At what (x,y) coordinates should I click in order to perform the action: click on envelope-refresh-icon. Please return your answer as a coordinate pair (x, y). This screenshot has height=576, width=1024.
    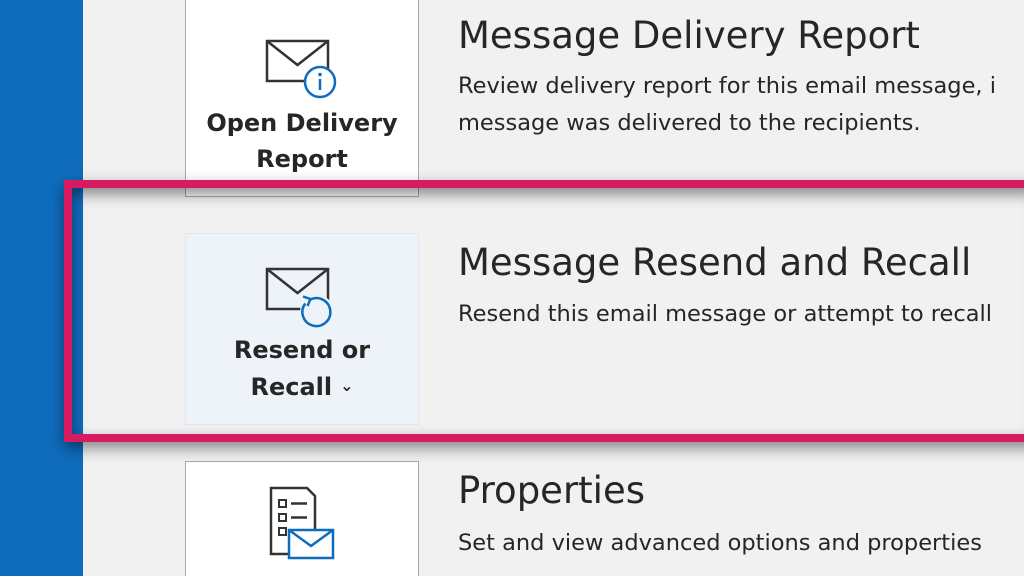
    Looking at the image, I should click on (299, 298).